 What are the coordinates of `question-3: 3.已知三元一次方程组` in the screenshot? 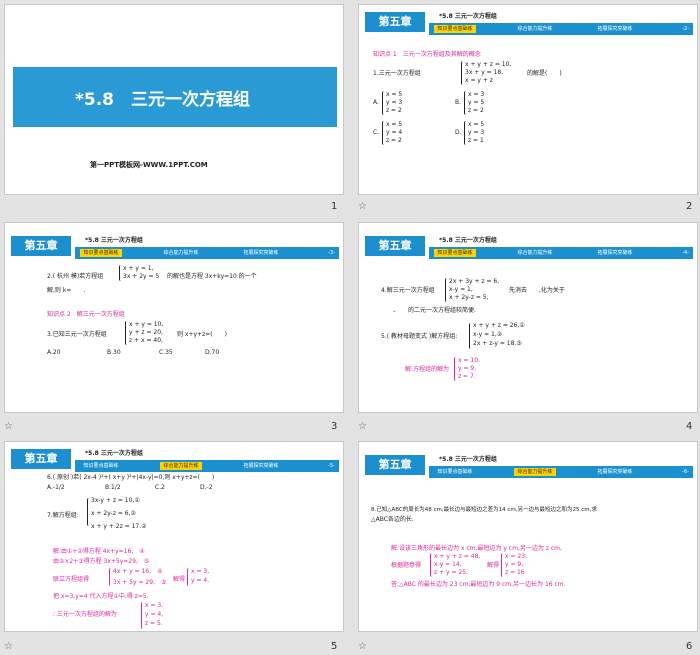 It's located at (77, 334).